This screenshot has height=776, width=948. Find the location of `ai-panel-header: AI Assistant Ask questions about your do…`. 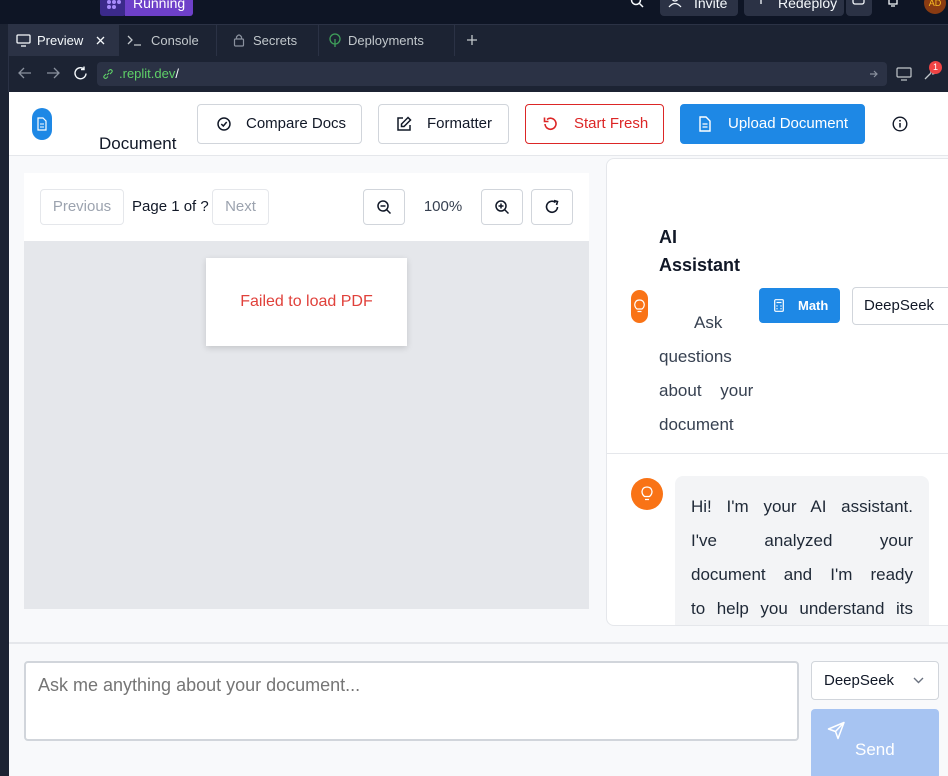

ai-panel-header: AI Assistant Ask questions about your do… is located at coordinates (777, 306).